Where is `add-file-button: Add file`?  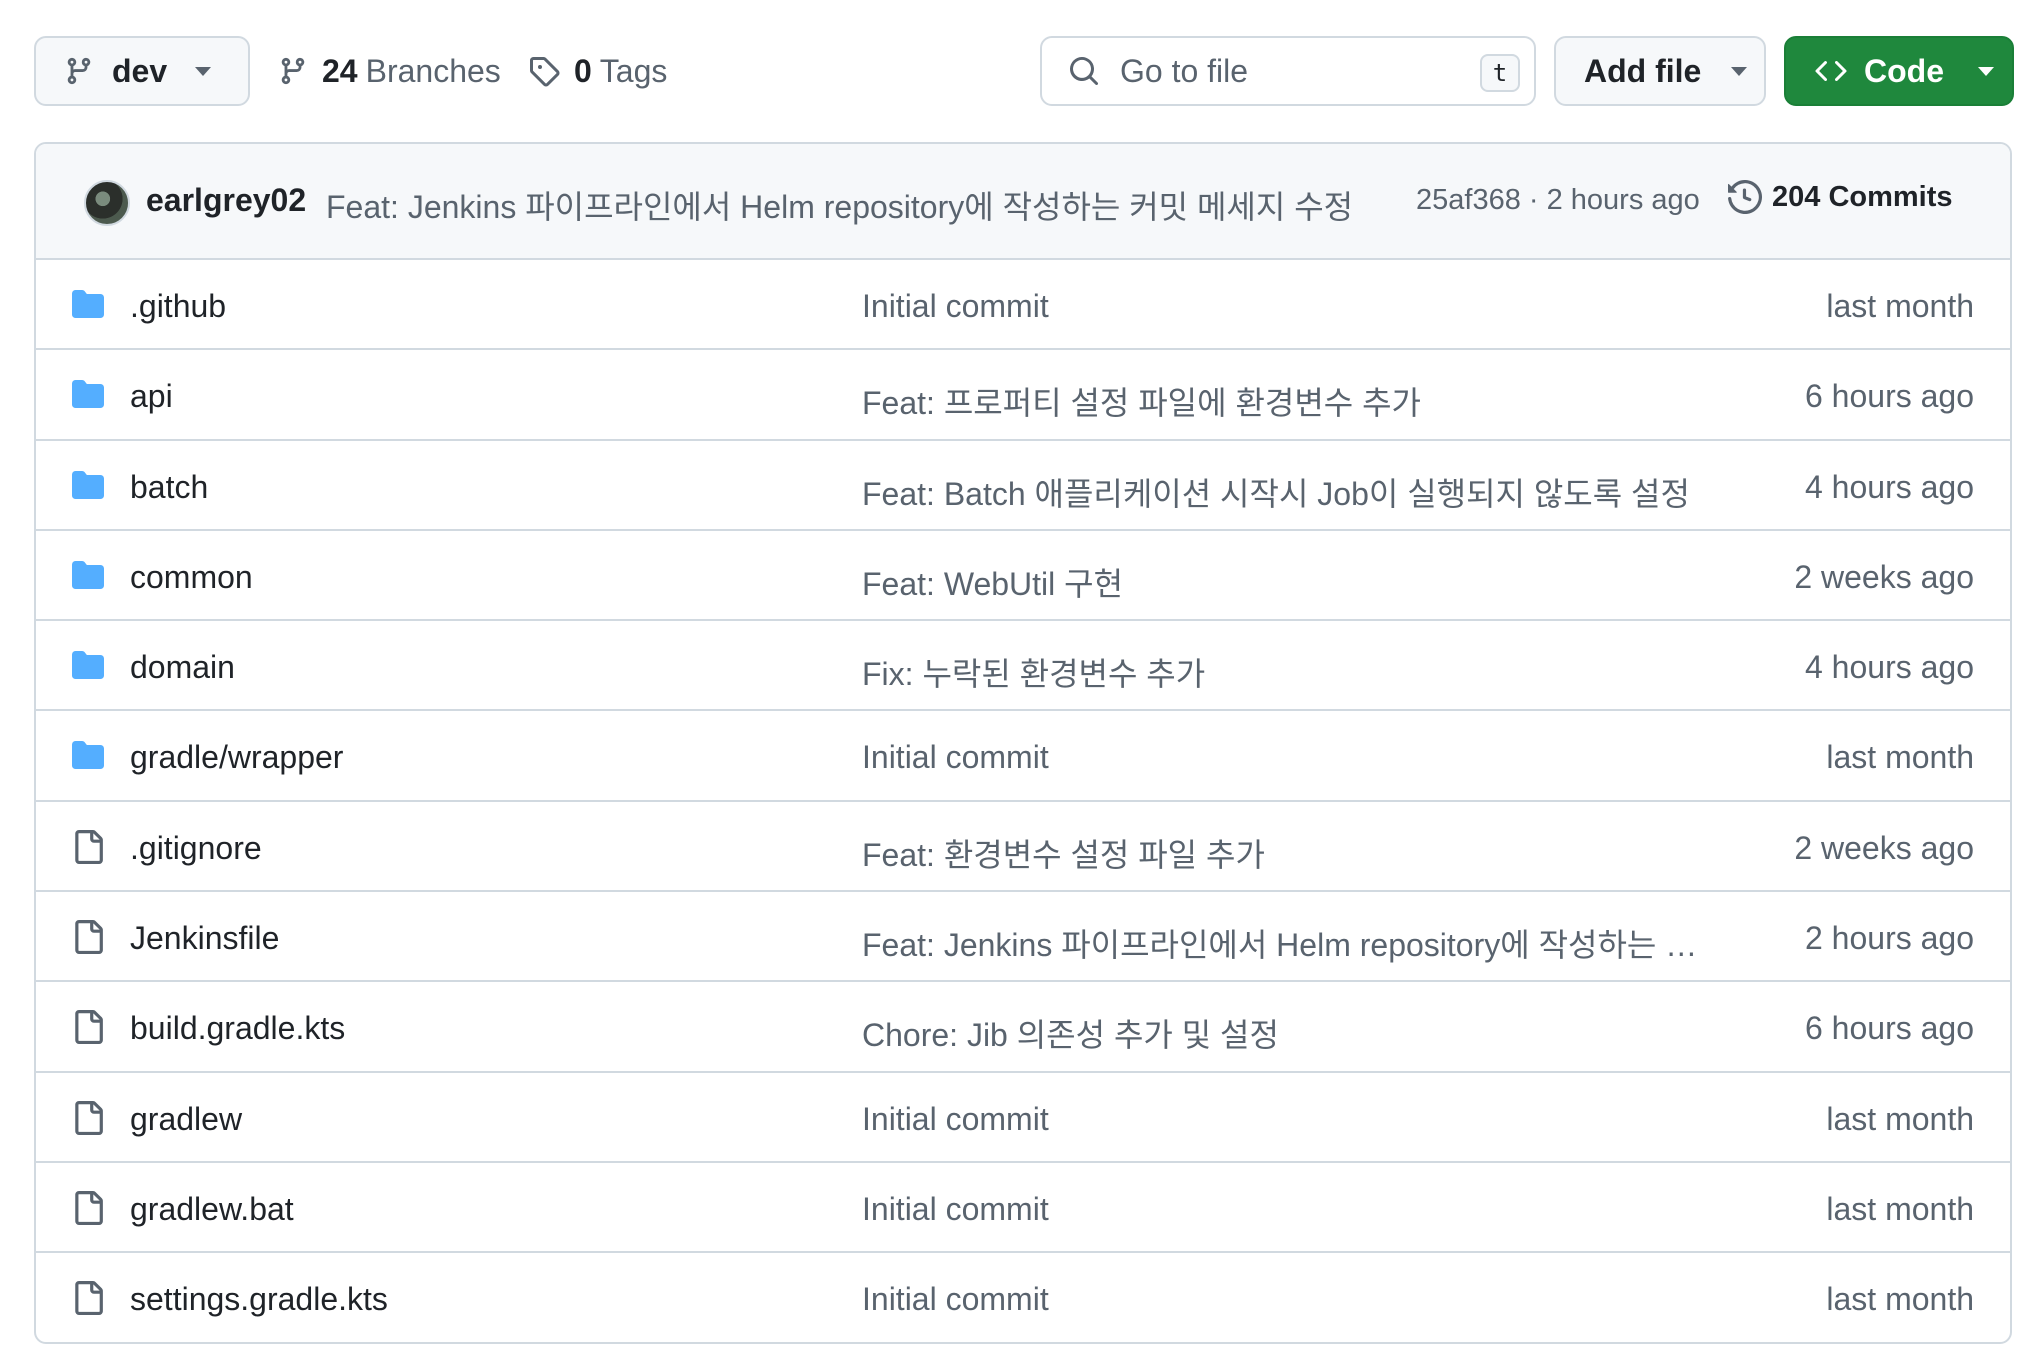 add-file-button: Add file is located at coordinates (1660, 71).